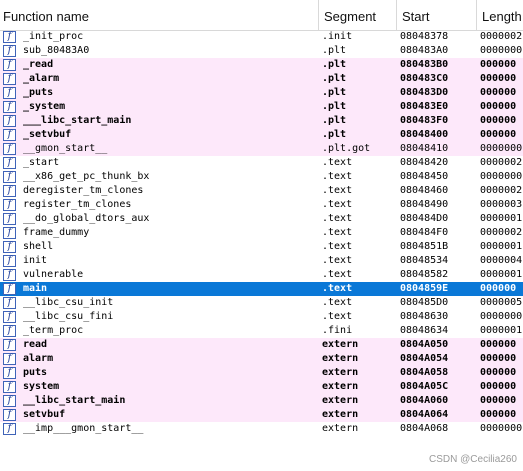  What do you see at coordinates (261, 317) in the screenshot?
I see `function-row: f __libc_csu_fini .text 08048630 0000000` at bounding box center [261, 317].